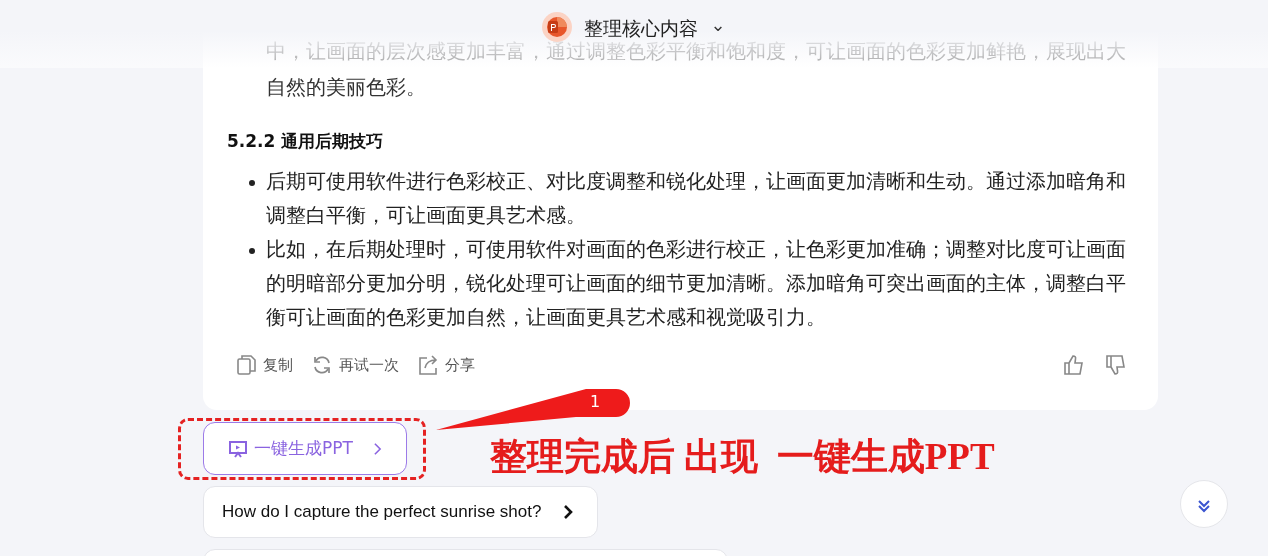 The height and width of the screenshot is (556, 1268). What do you see at coordinates (446, 365) in the screenshot?
I see `share-button: 分享` at bounding box center [446, 365].